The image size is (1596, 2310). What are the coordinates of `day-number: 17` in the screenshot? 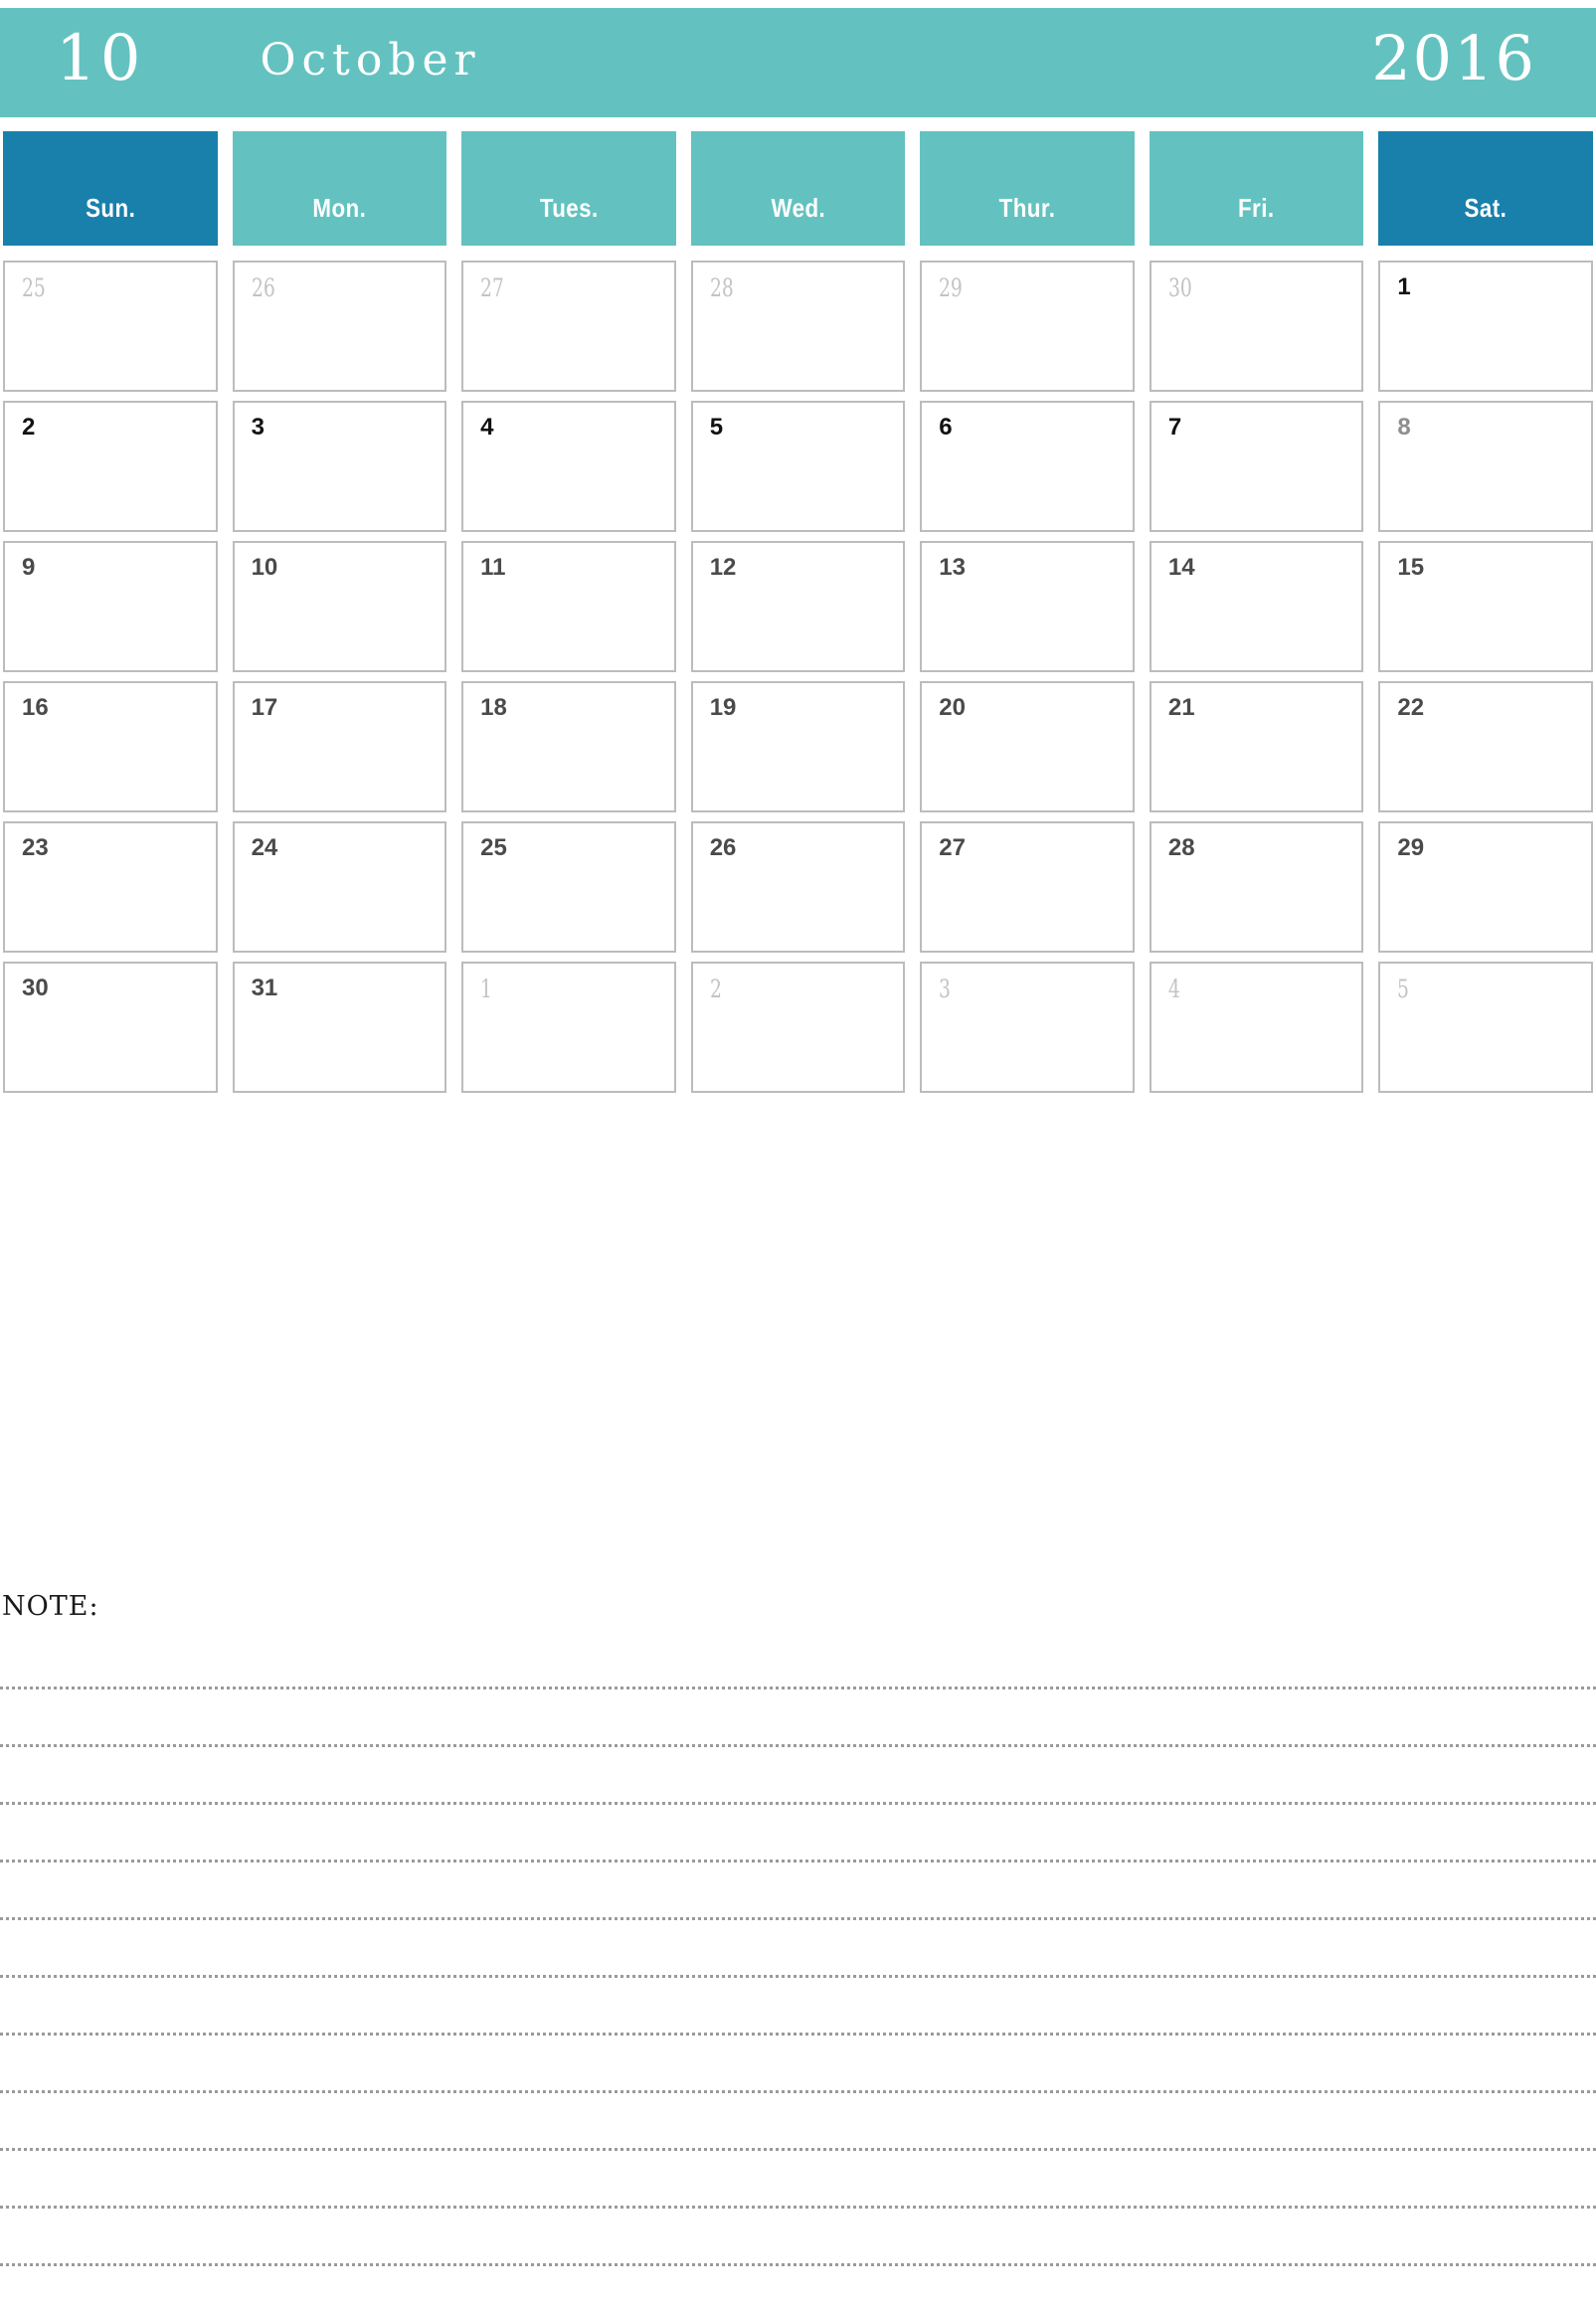 It's located at (264, 707).